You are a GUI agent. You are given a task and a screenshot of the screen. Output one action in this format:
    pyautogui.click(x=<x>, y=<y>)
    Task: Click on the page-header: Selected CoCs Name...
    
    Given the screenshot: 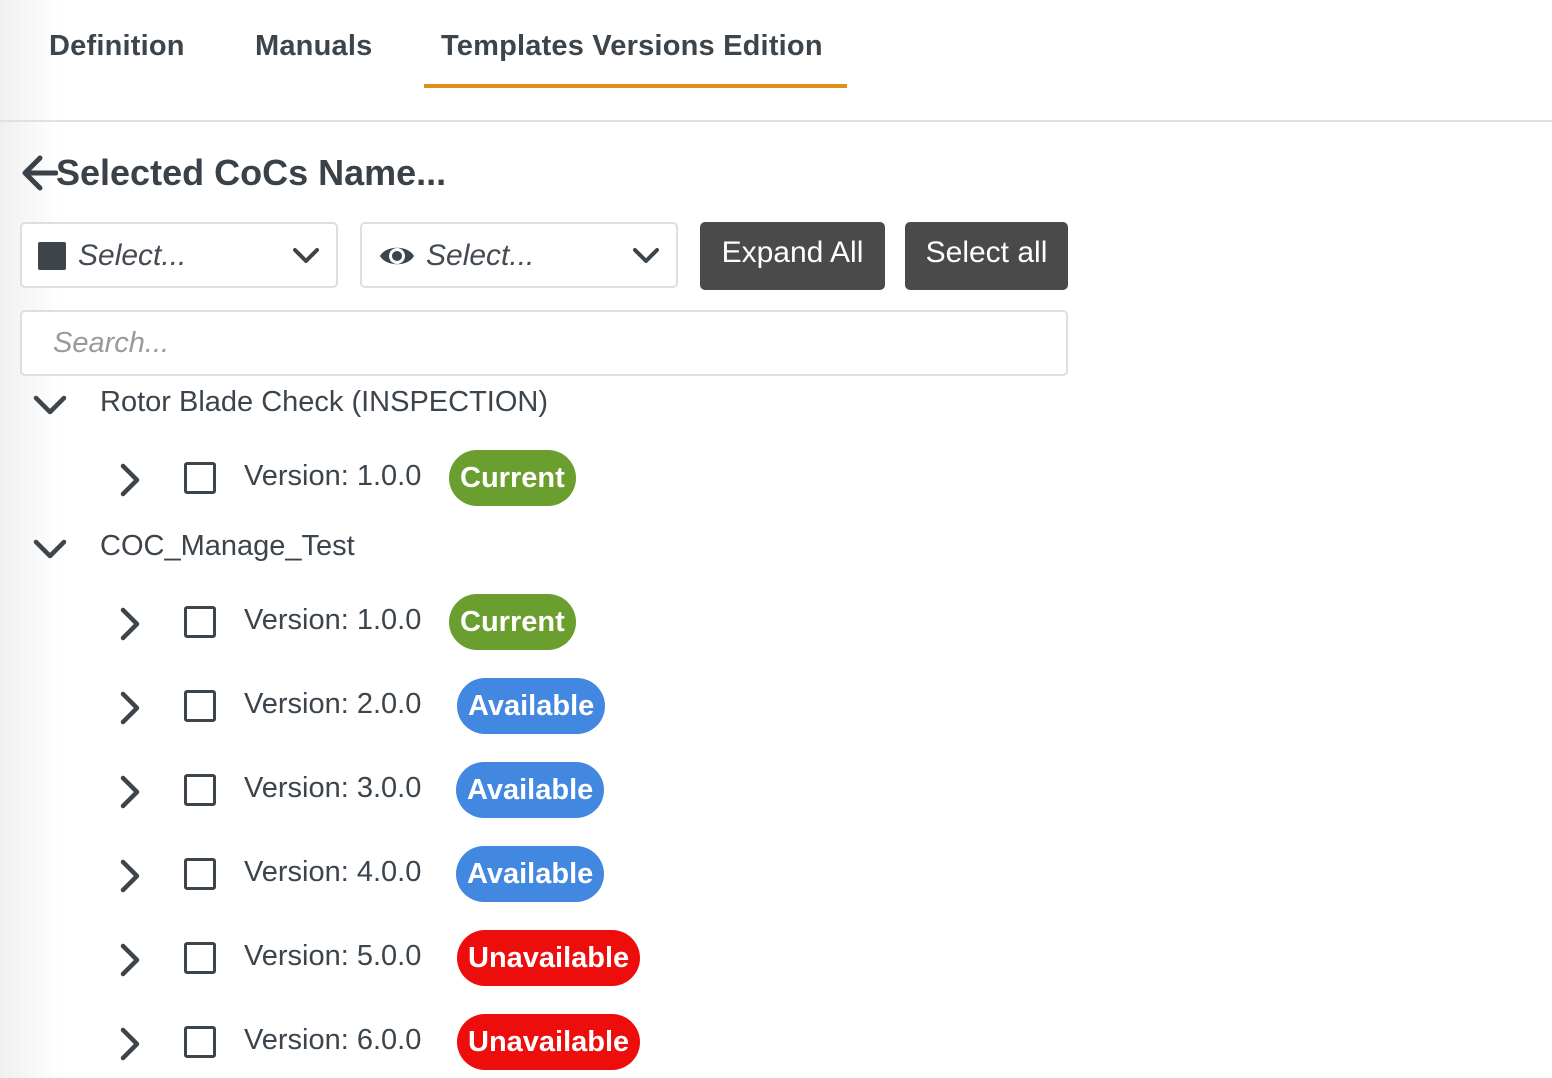 What is the action you would take?
    pyautogui.click(x=233, y=173)
    